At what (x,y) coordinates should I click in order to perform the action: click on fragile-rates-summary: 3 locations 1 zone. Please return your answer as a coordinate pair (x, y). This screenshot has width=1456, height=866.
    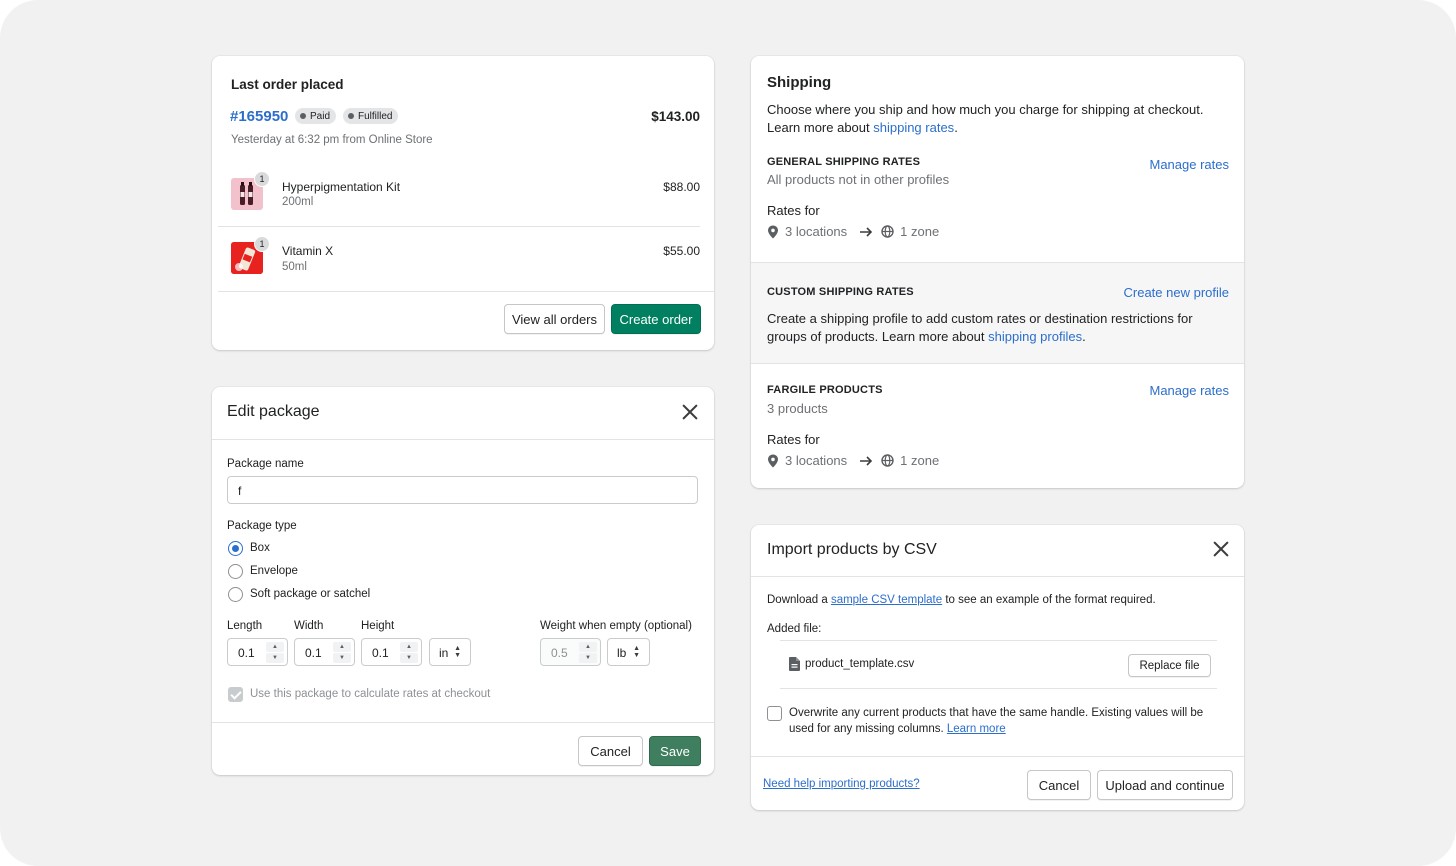
    Looking at the image, I should click on (853, 460).